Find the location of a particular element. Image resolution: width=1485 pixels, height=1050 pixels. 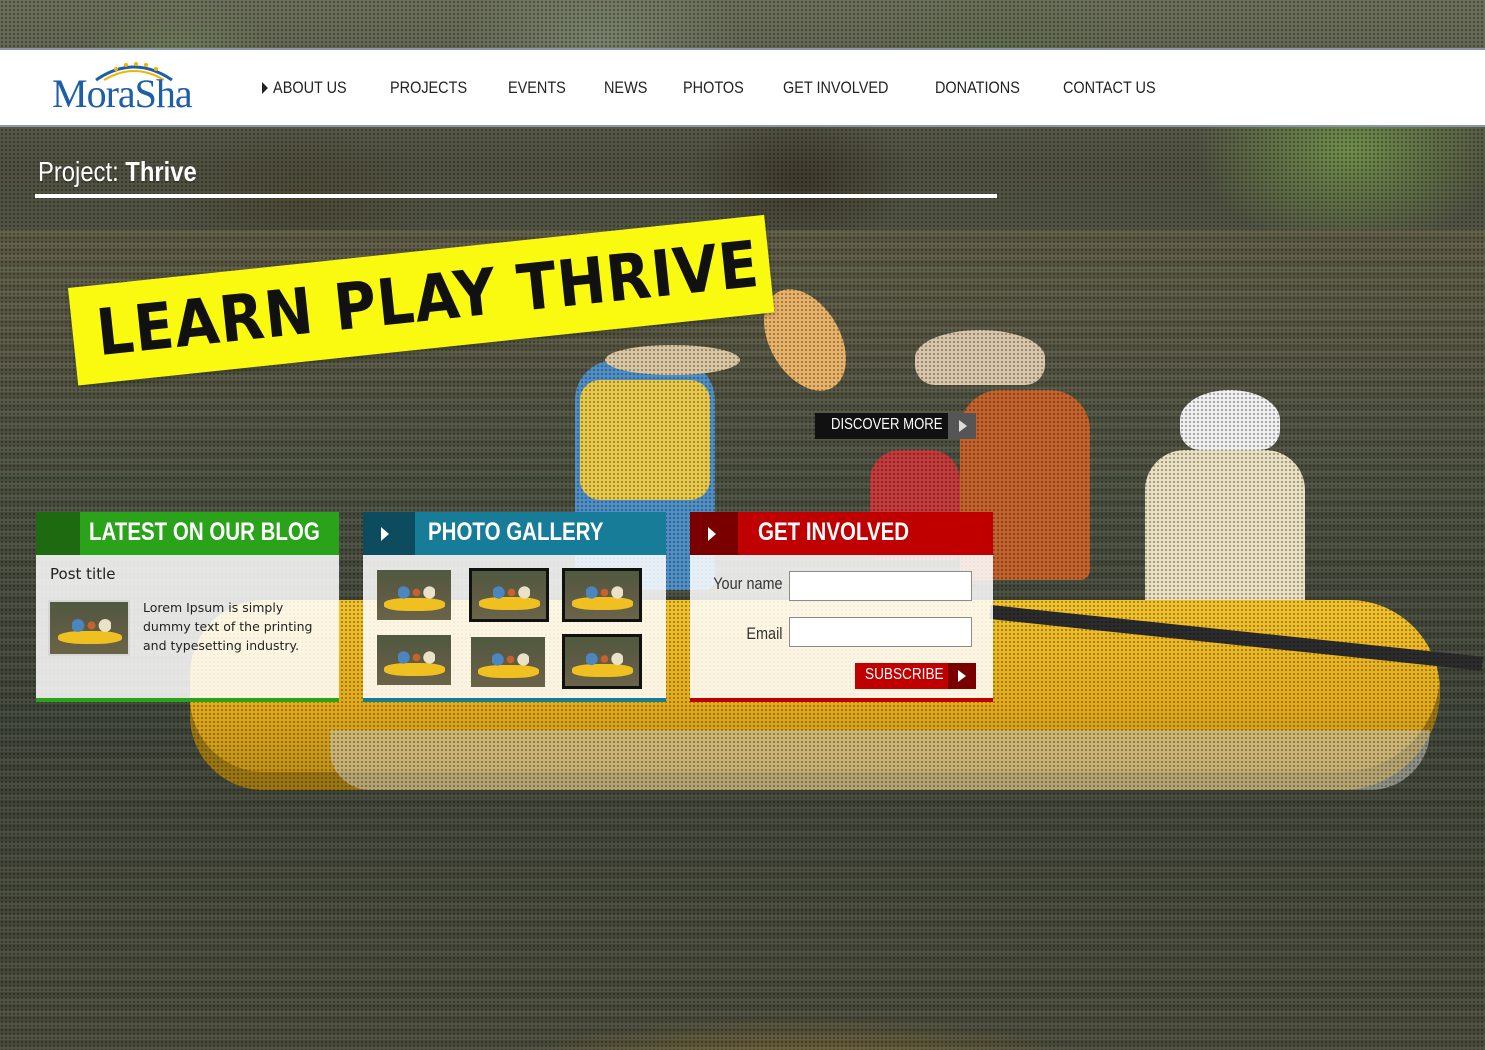

email-label: Email is located at coordinates (764, 633).